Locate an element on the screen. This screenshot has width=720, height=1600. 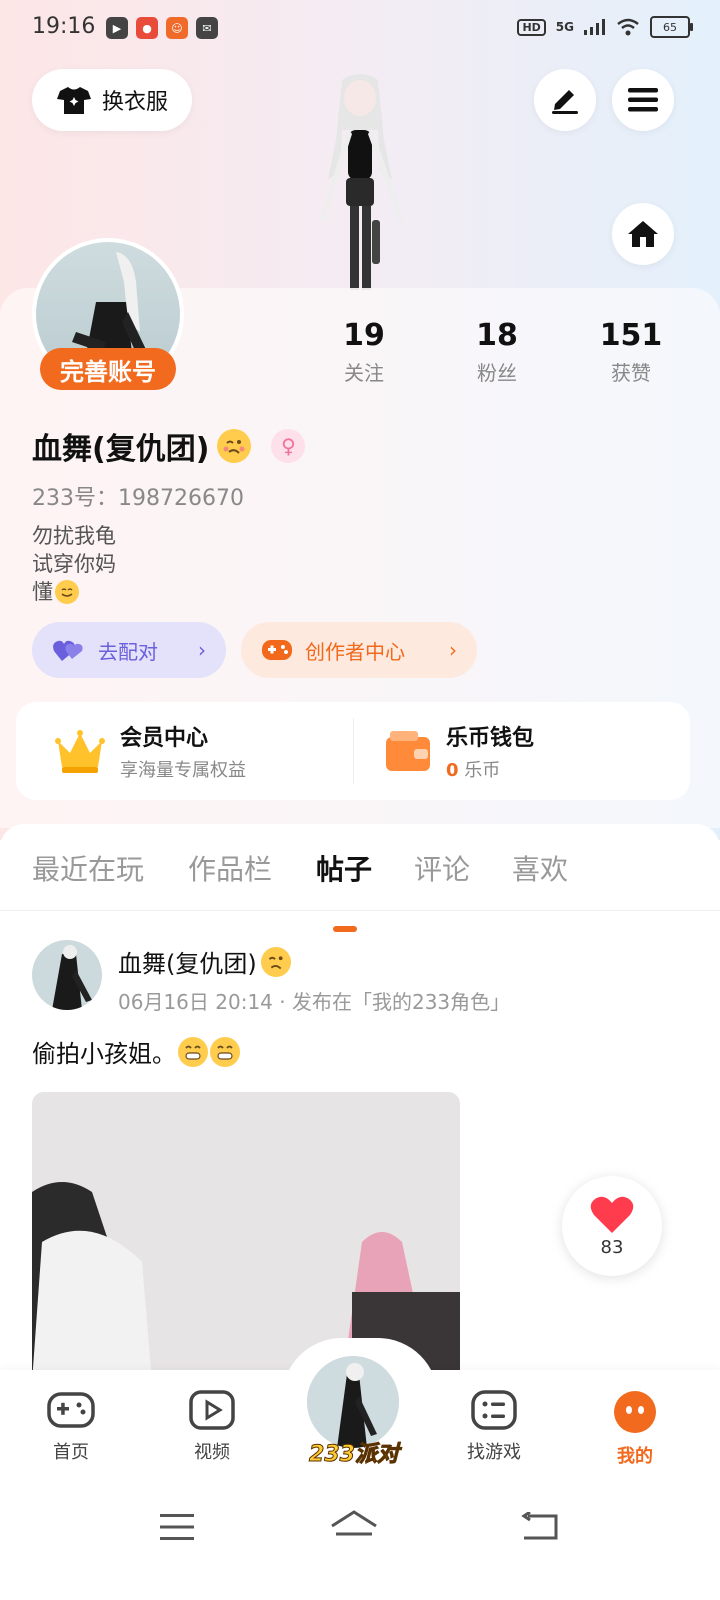
tab-posts: 帖子 is located at coordinates (344, 868).